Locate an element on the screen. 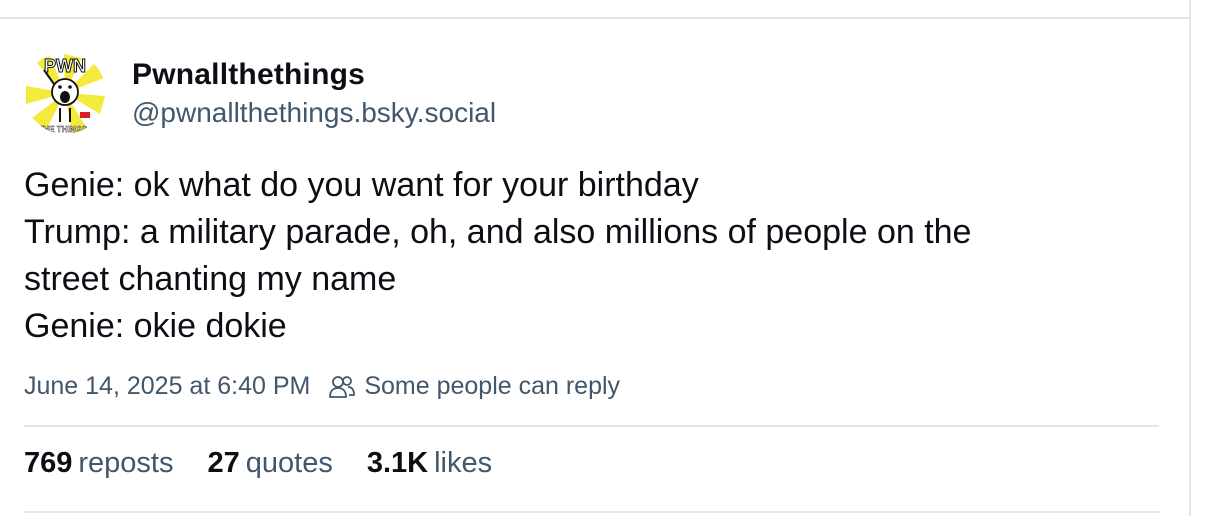 This screenshot has width=1206, height=516. pwn-all-the-things-avatar-icon: PWN ALL THE THINGS is located at coordinates (65, 93).